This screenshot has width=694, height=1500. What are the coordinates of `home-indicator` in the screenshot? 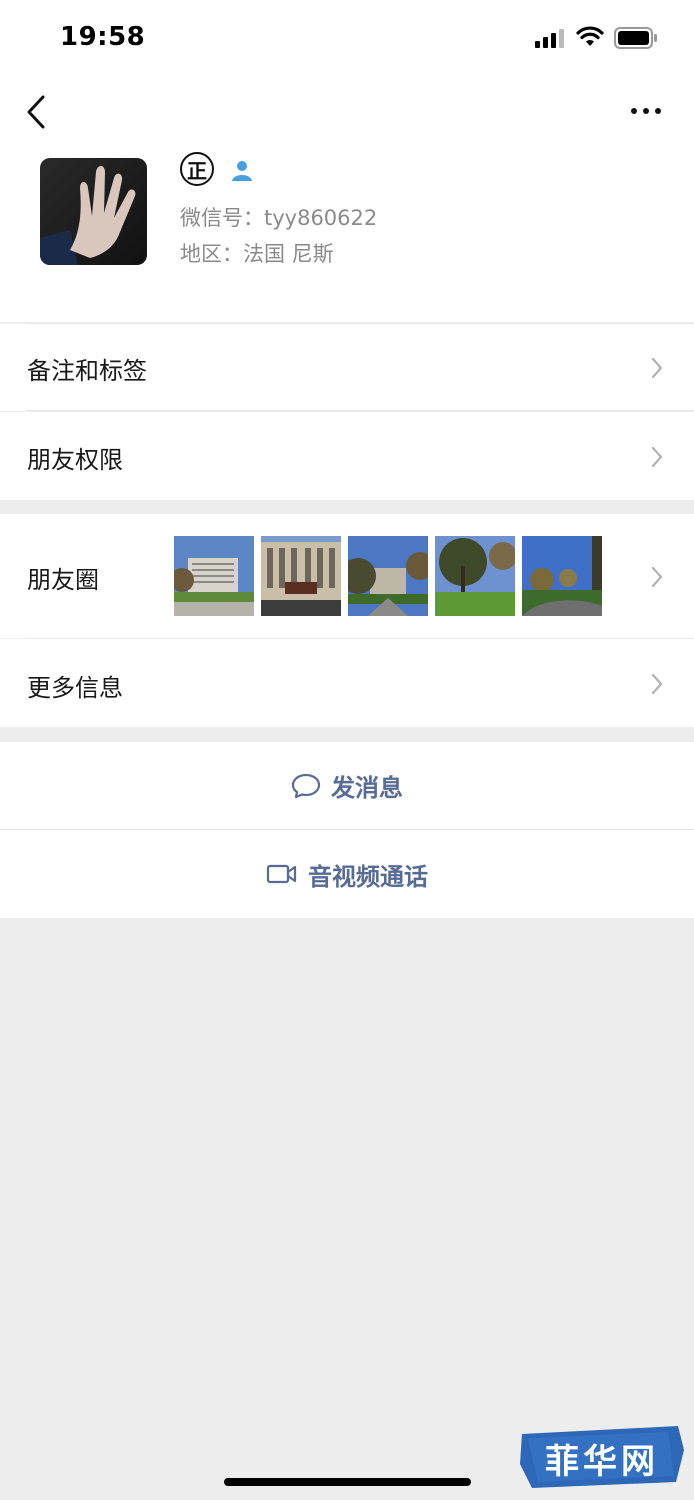 It's located at (347, 1482).